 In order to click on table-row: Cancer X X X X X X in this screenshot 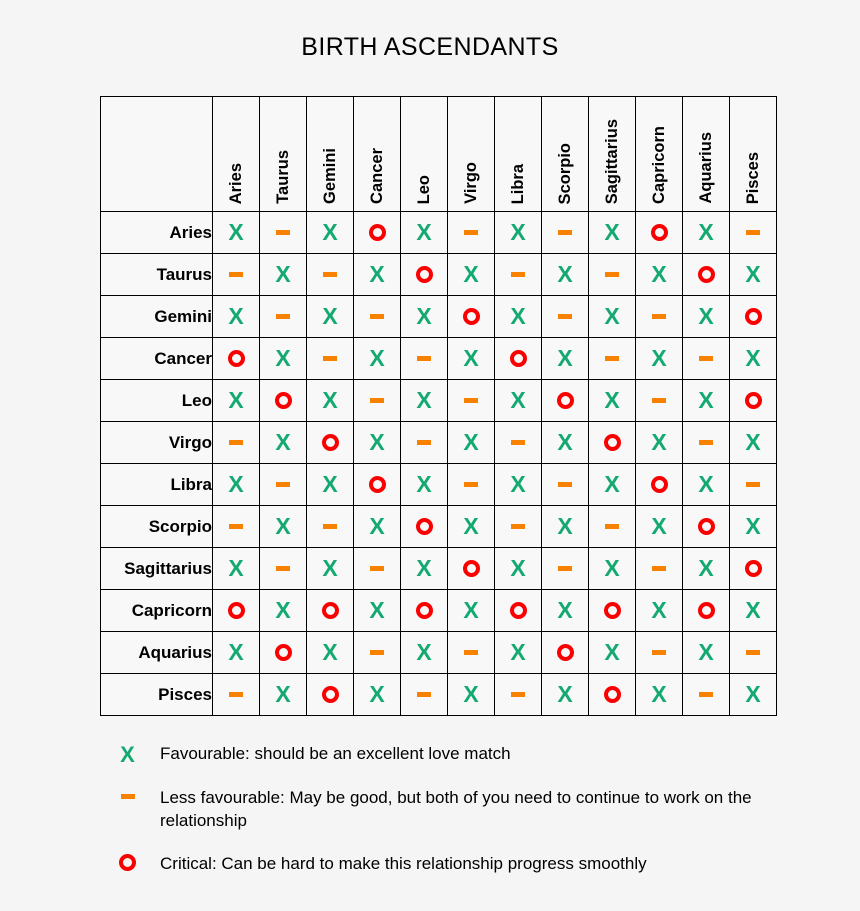, I will do `click(438, 358)`.